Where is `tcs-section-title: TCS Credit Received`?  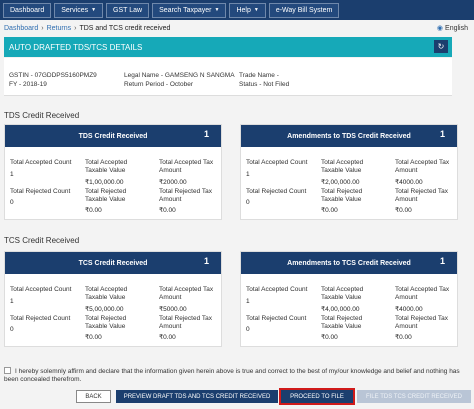
tcs-section-title: TCS Credit Received is located at coordinates (42, 240).